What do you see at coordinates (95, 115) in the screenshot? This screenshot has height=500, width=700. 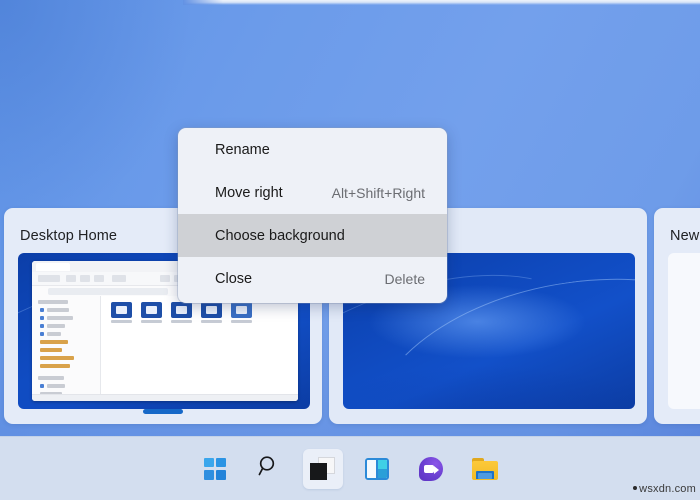 I see `desktop-left-vignette` at bounding box center [95, 115].